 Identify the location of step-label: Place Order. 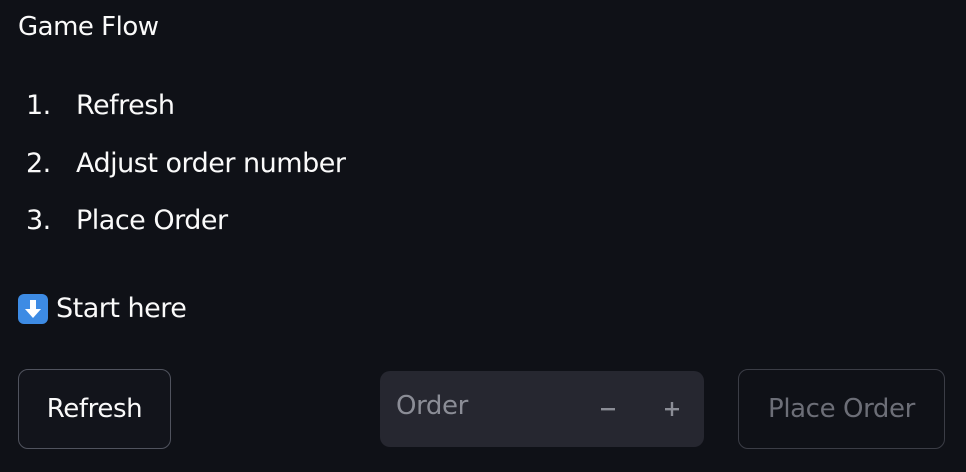
(152, 220).